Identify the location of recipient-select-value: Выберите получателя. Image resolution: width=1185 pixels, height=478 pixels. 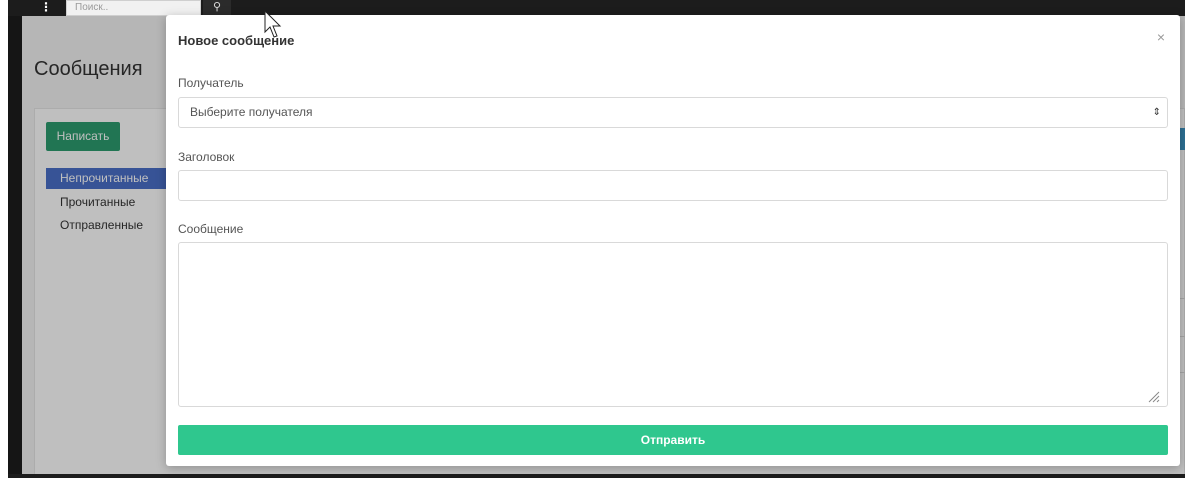
(251, 112).